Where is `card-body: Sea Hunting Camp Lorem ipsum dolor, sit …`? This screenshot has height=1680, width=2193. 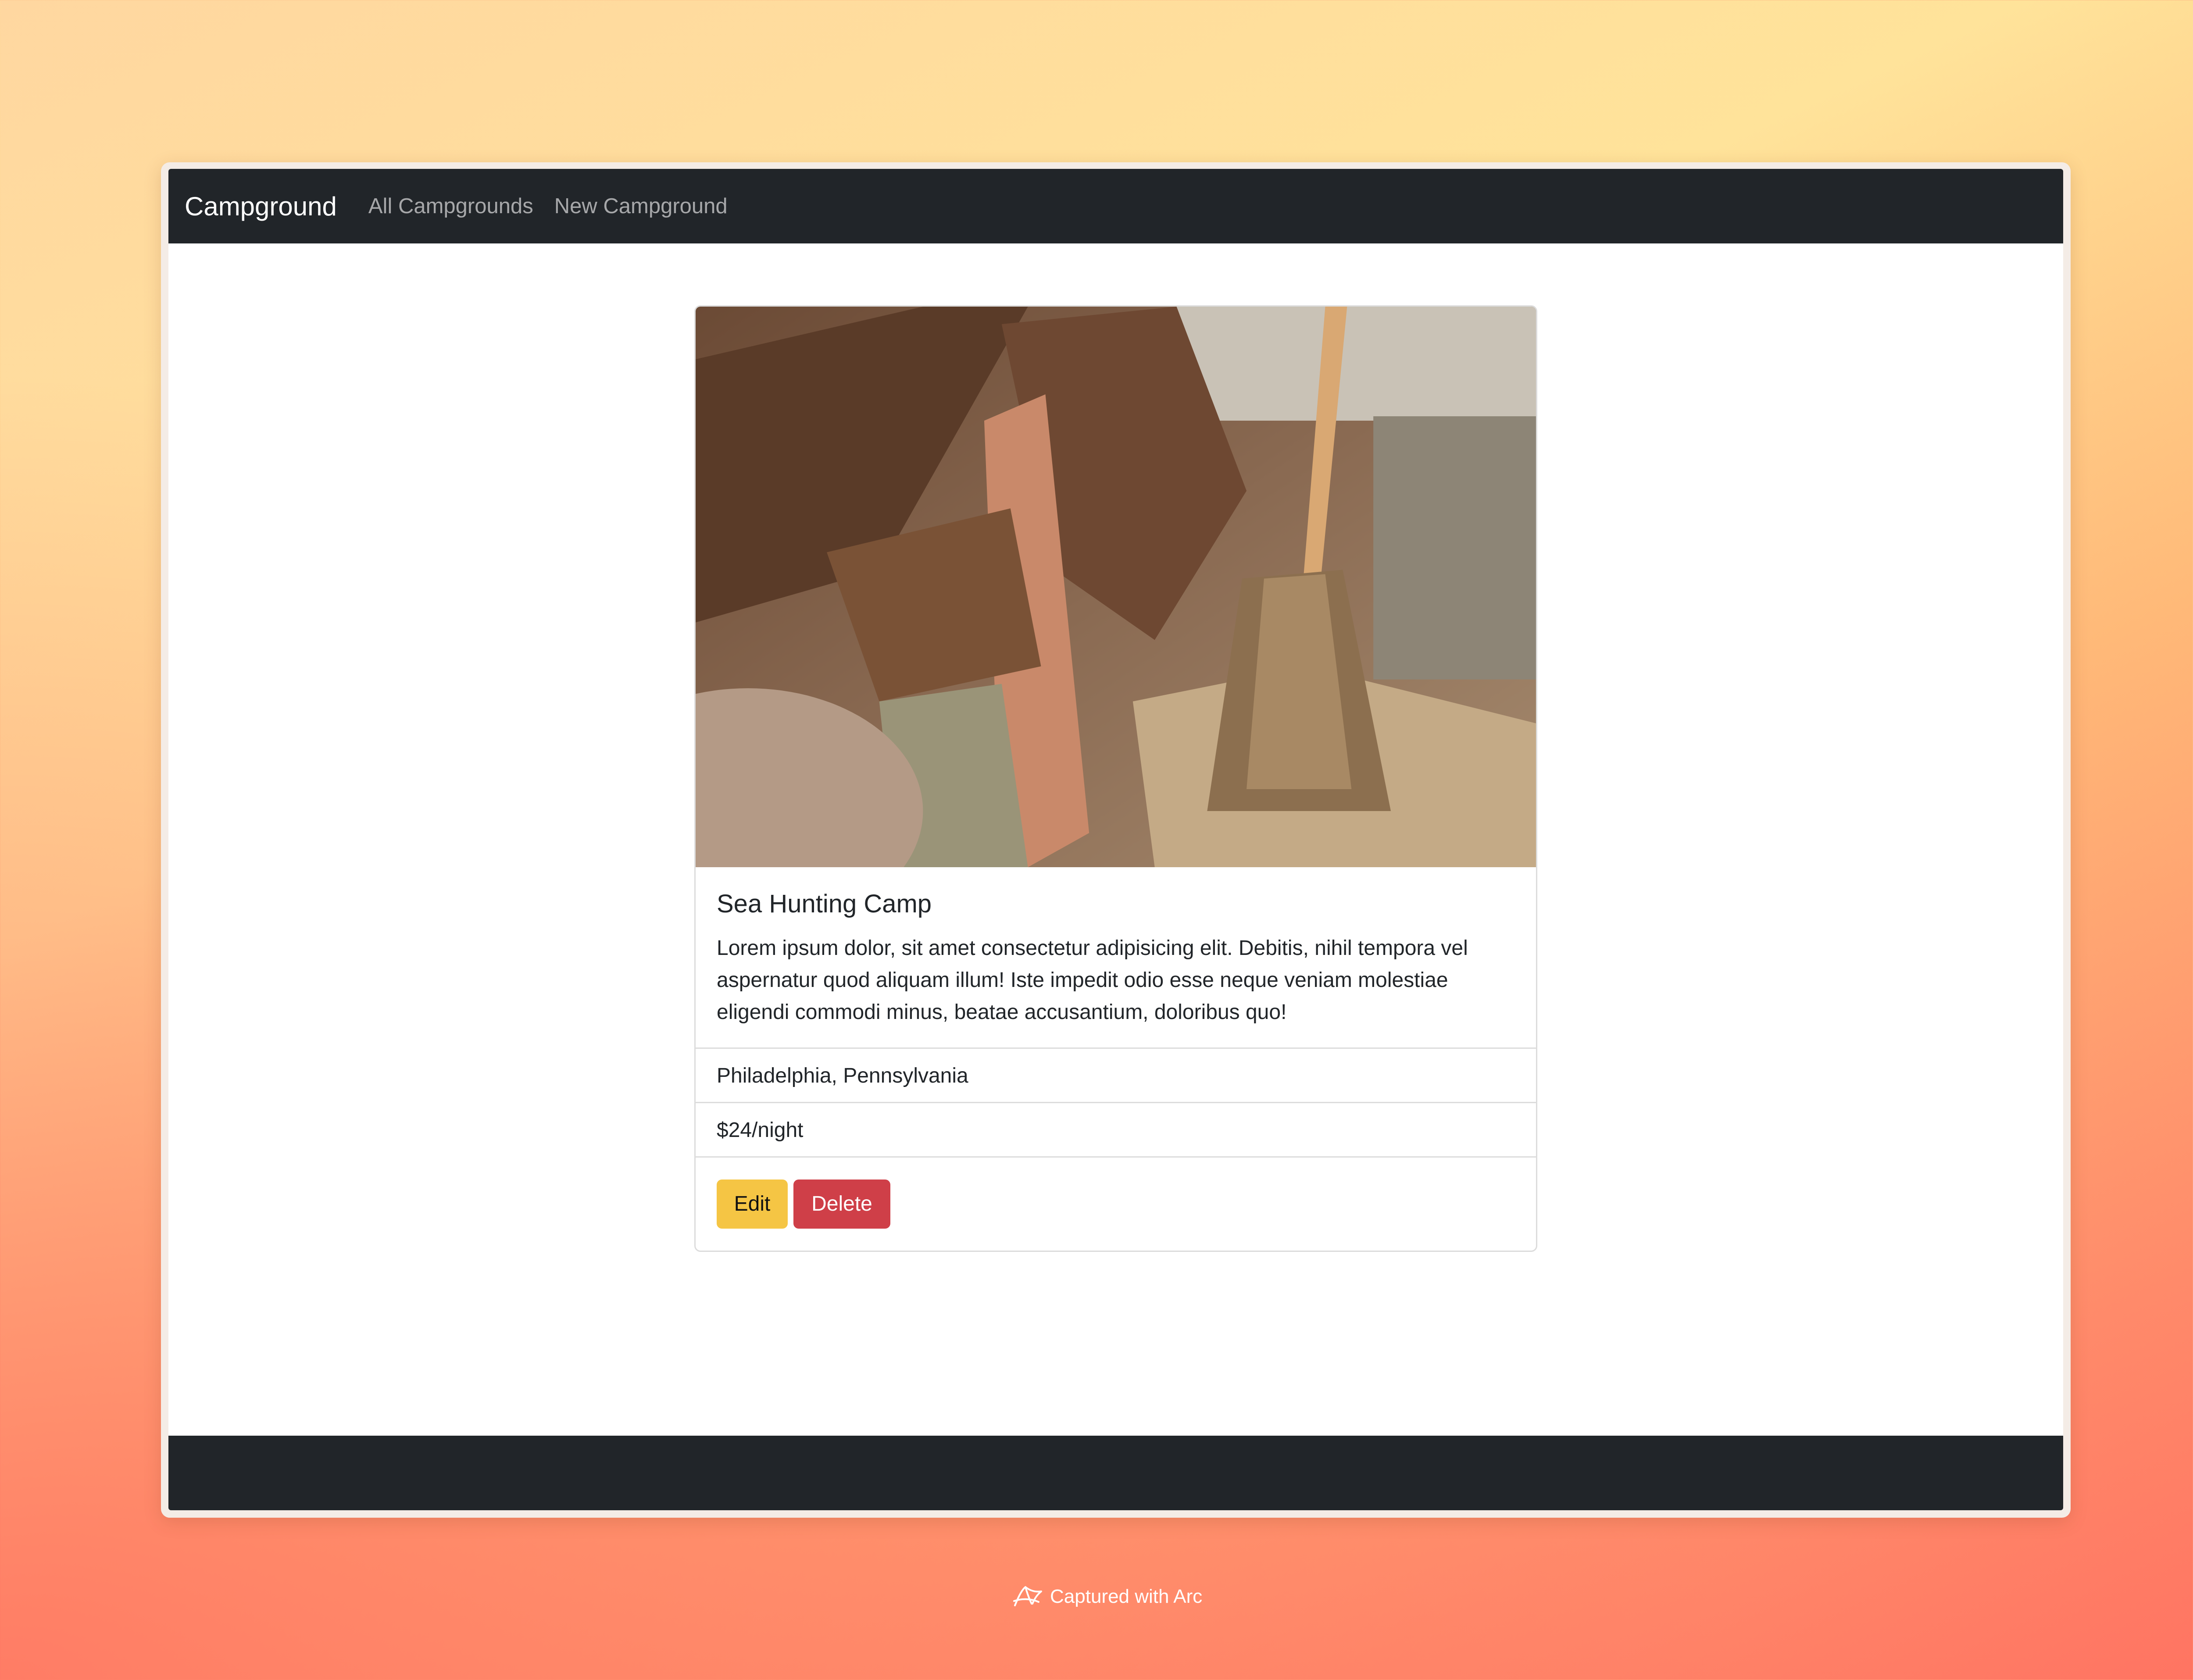
card-body: Sea Hunting Camp Lorem ipsum dolor, sit … is located at coordinates (1116, 958).